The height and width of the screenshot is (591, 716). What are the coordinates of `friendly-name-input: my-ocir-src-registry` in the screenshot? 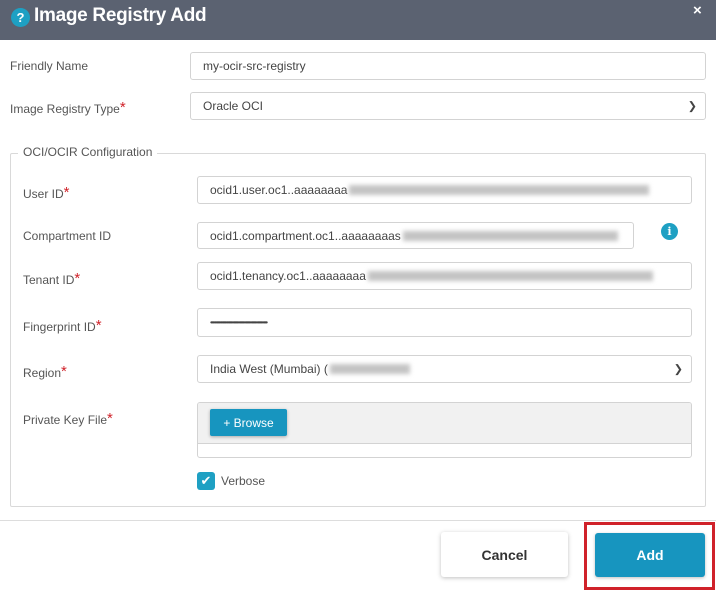 It's located at (448, 66).